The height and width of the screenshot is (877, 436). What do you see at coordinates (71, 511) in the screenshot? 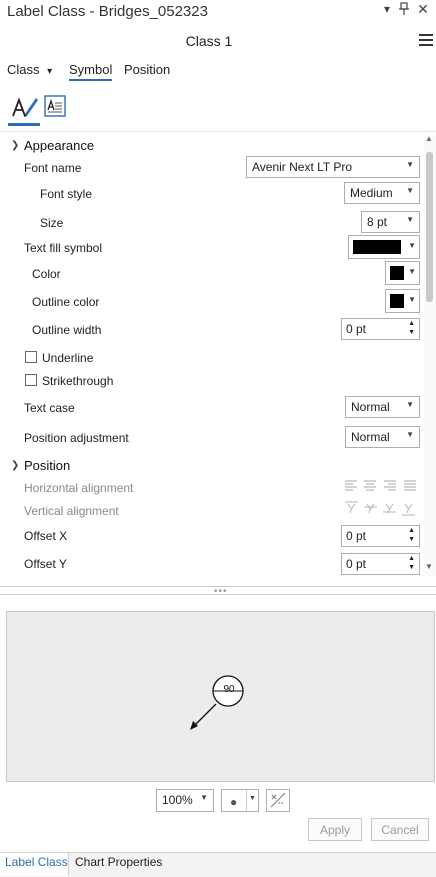
I see `vertical-alignment-label: Vertical alignment` at bounding box center [71, 511].